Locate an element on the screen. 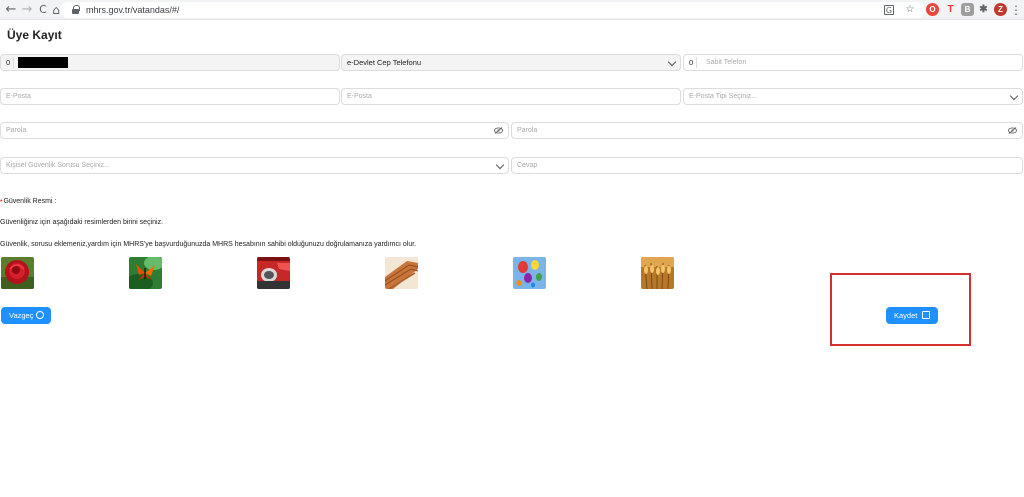 The width and height of the screenshot is (1024, 497). cancel-button-label: Vazgeç is located at coordinates (21, 315).